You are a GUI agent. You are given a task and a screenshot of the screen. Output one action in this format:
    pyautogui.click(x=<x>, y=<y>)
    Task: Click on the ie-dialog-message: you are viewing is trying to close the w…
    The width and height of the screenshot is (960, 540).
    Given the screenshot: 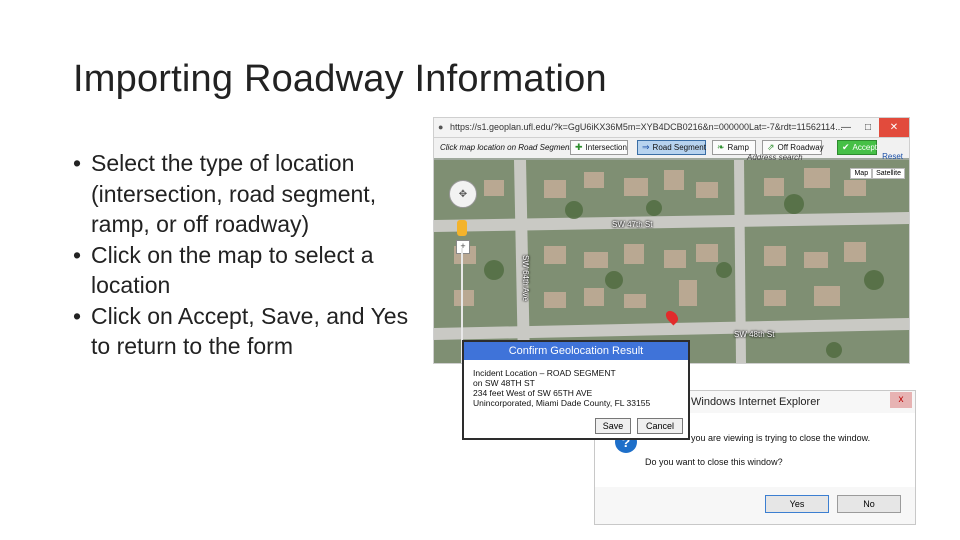 What is the action you would take?
    pyautogui.click(x=781, y=438)
    